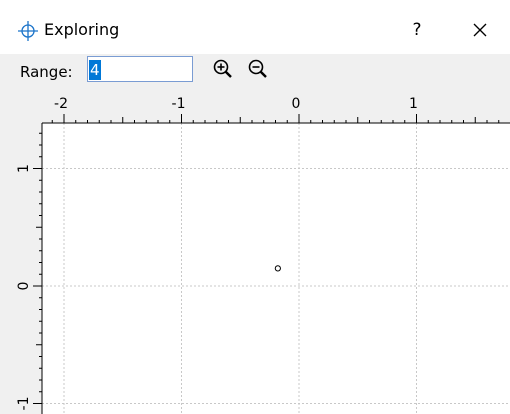 This screenshot has width=510, height=414. I want to click on x-tick-label: -2, so click(61, 104).